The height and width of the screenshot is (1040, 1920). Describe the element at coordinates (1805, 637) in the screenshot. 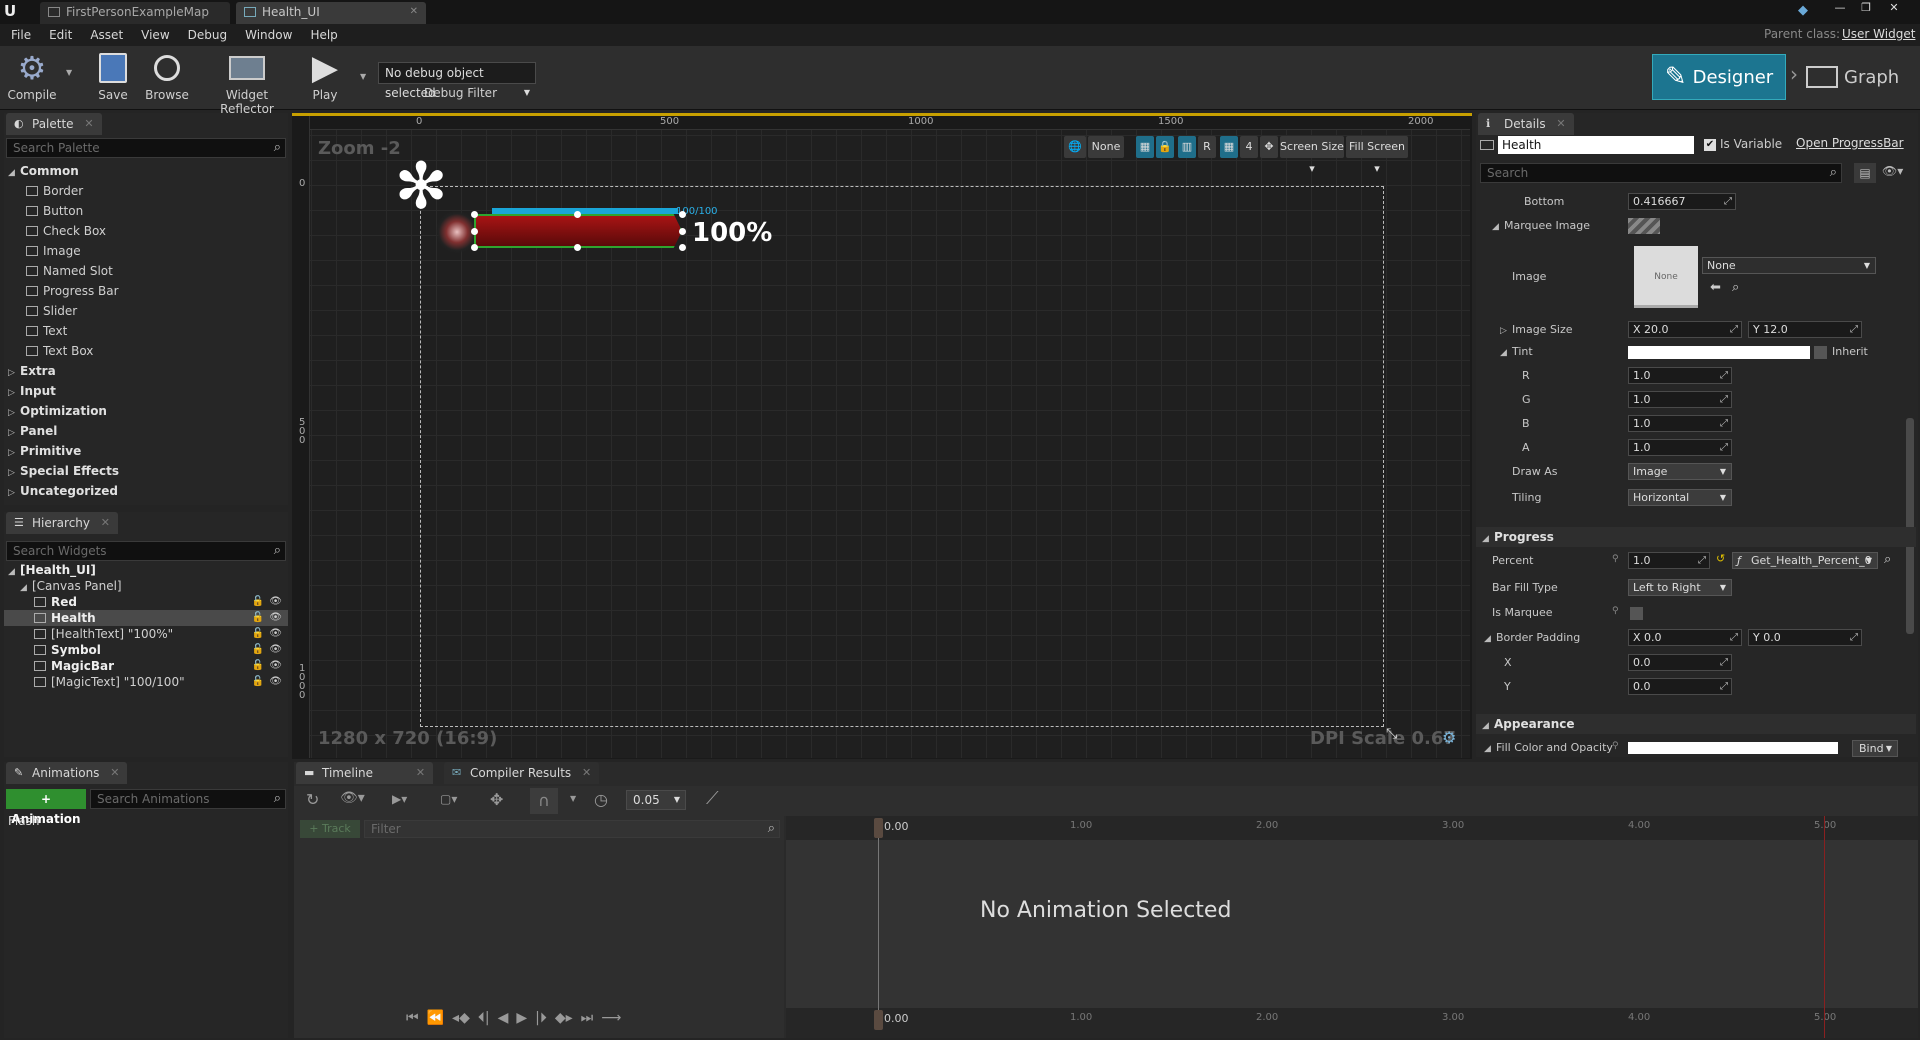

I see `border-padding-y-input: Y 0.0 ⤢` at that location.